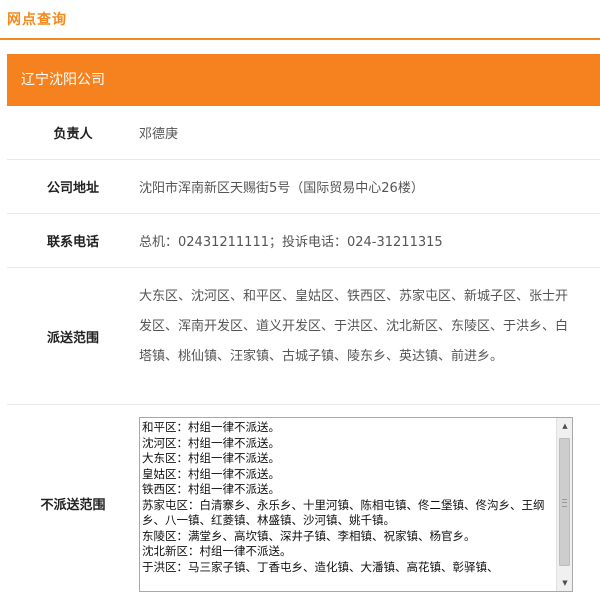  I want to click on no-delivery-label: 不派送范围, so click(73, 505).